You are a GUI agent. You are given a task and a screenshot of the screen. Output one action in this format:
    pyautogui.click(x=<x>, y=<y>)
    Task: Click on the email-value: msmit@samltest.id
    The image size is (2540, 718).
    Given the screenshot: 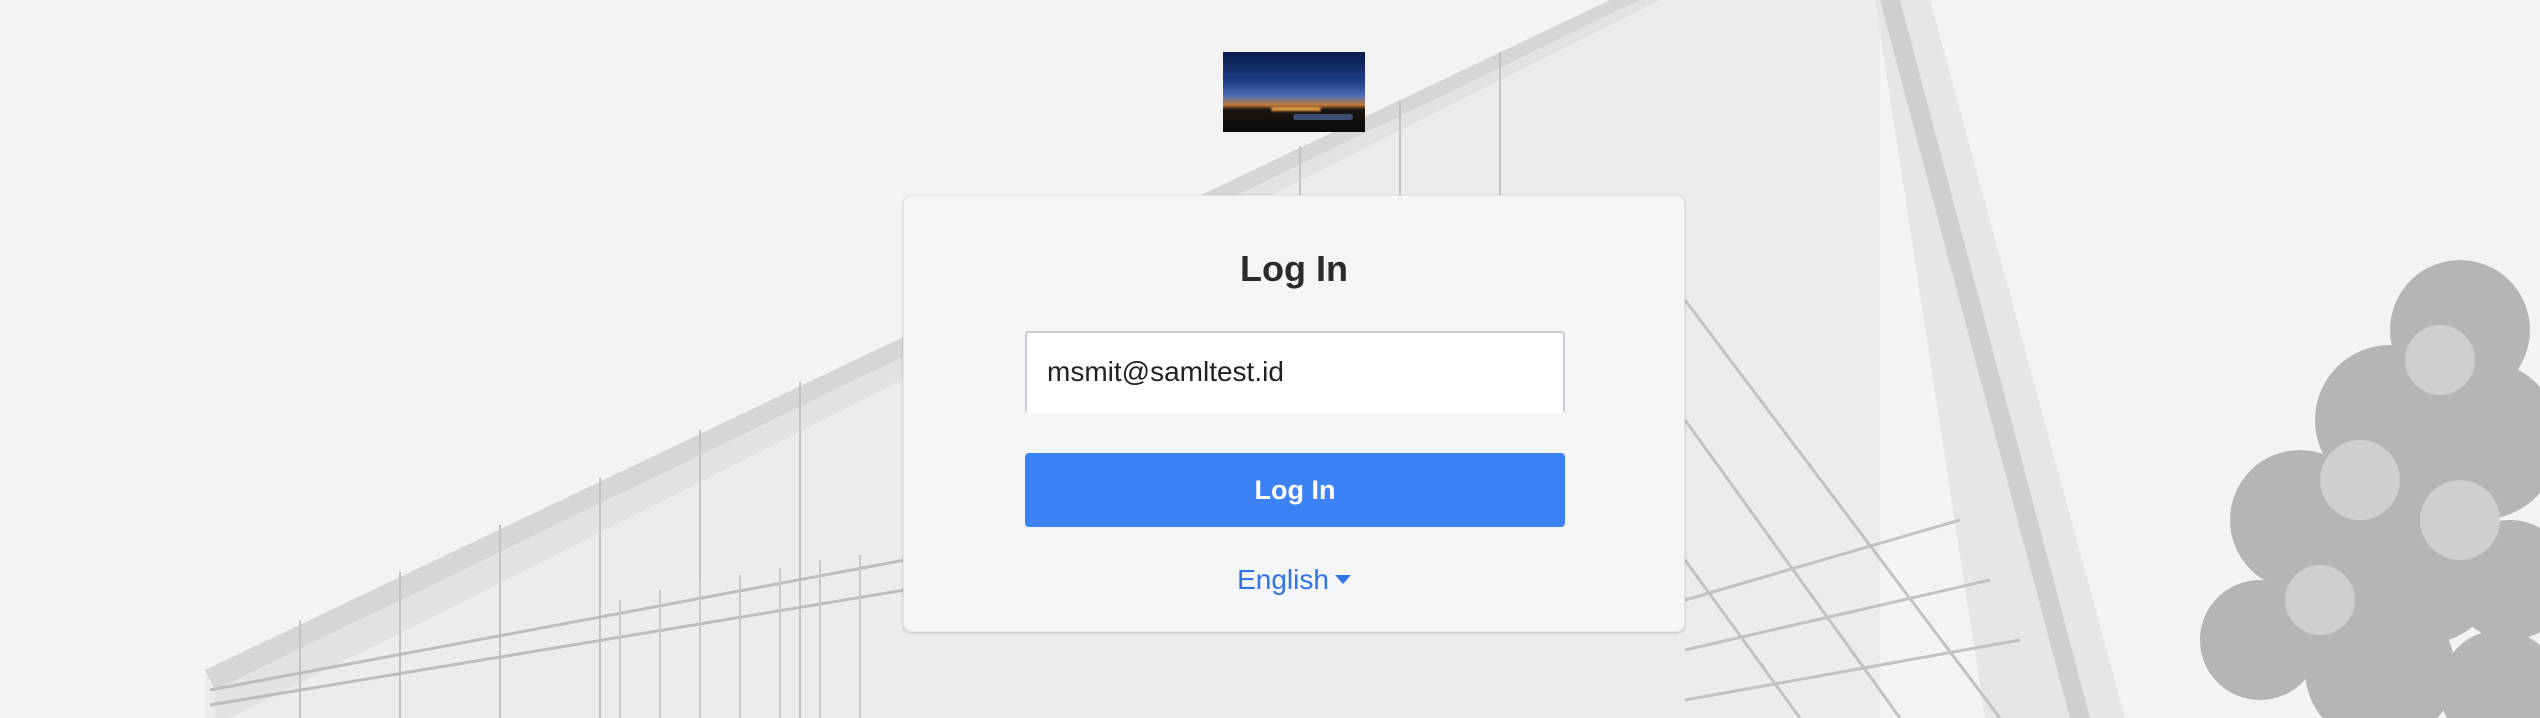 What is the action you would take?
    pyautogui.click(x=1165, y=371)
    